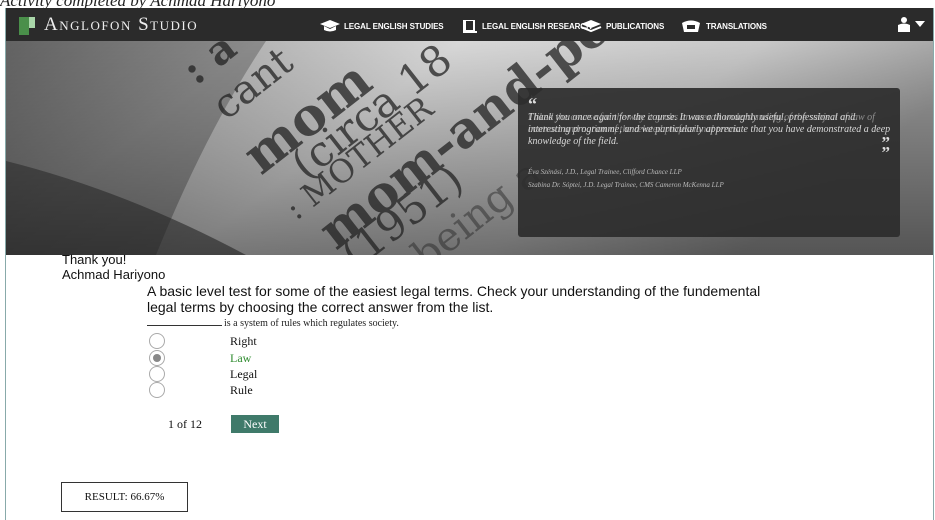 The height and width of the screenshot is (520, 935). What do you see at coordinates (691, 26) in the screenshot?
I see `folder-icon` at bounding box center [691, 26].